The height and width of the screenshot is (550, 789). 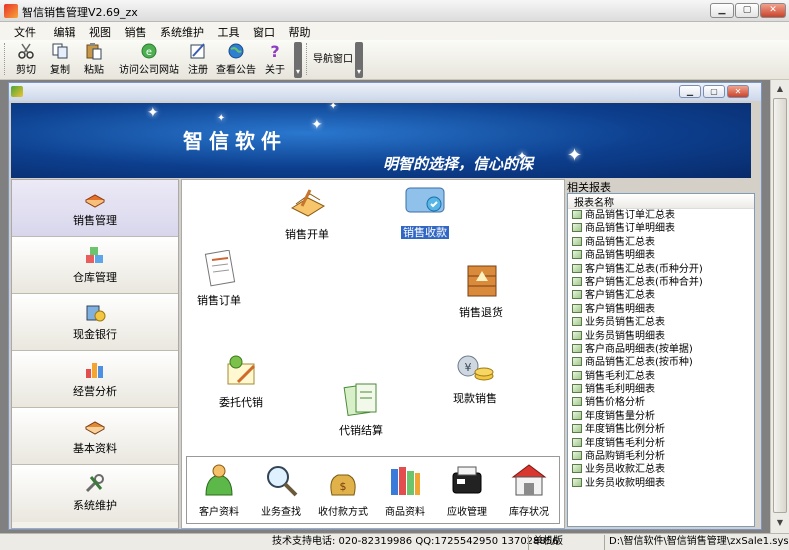 What do you see at coordinates (661, 376) in the screenshot?
I see `report-item: 销售毛利汇总表` at bounding box center [661, 376].